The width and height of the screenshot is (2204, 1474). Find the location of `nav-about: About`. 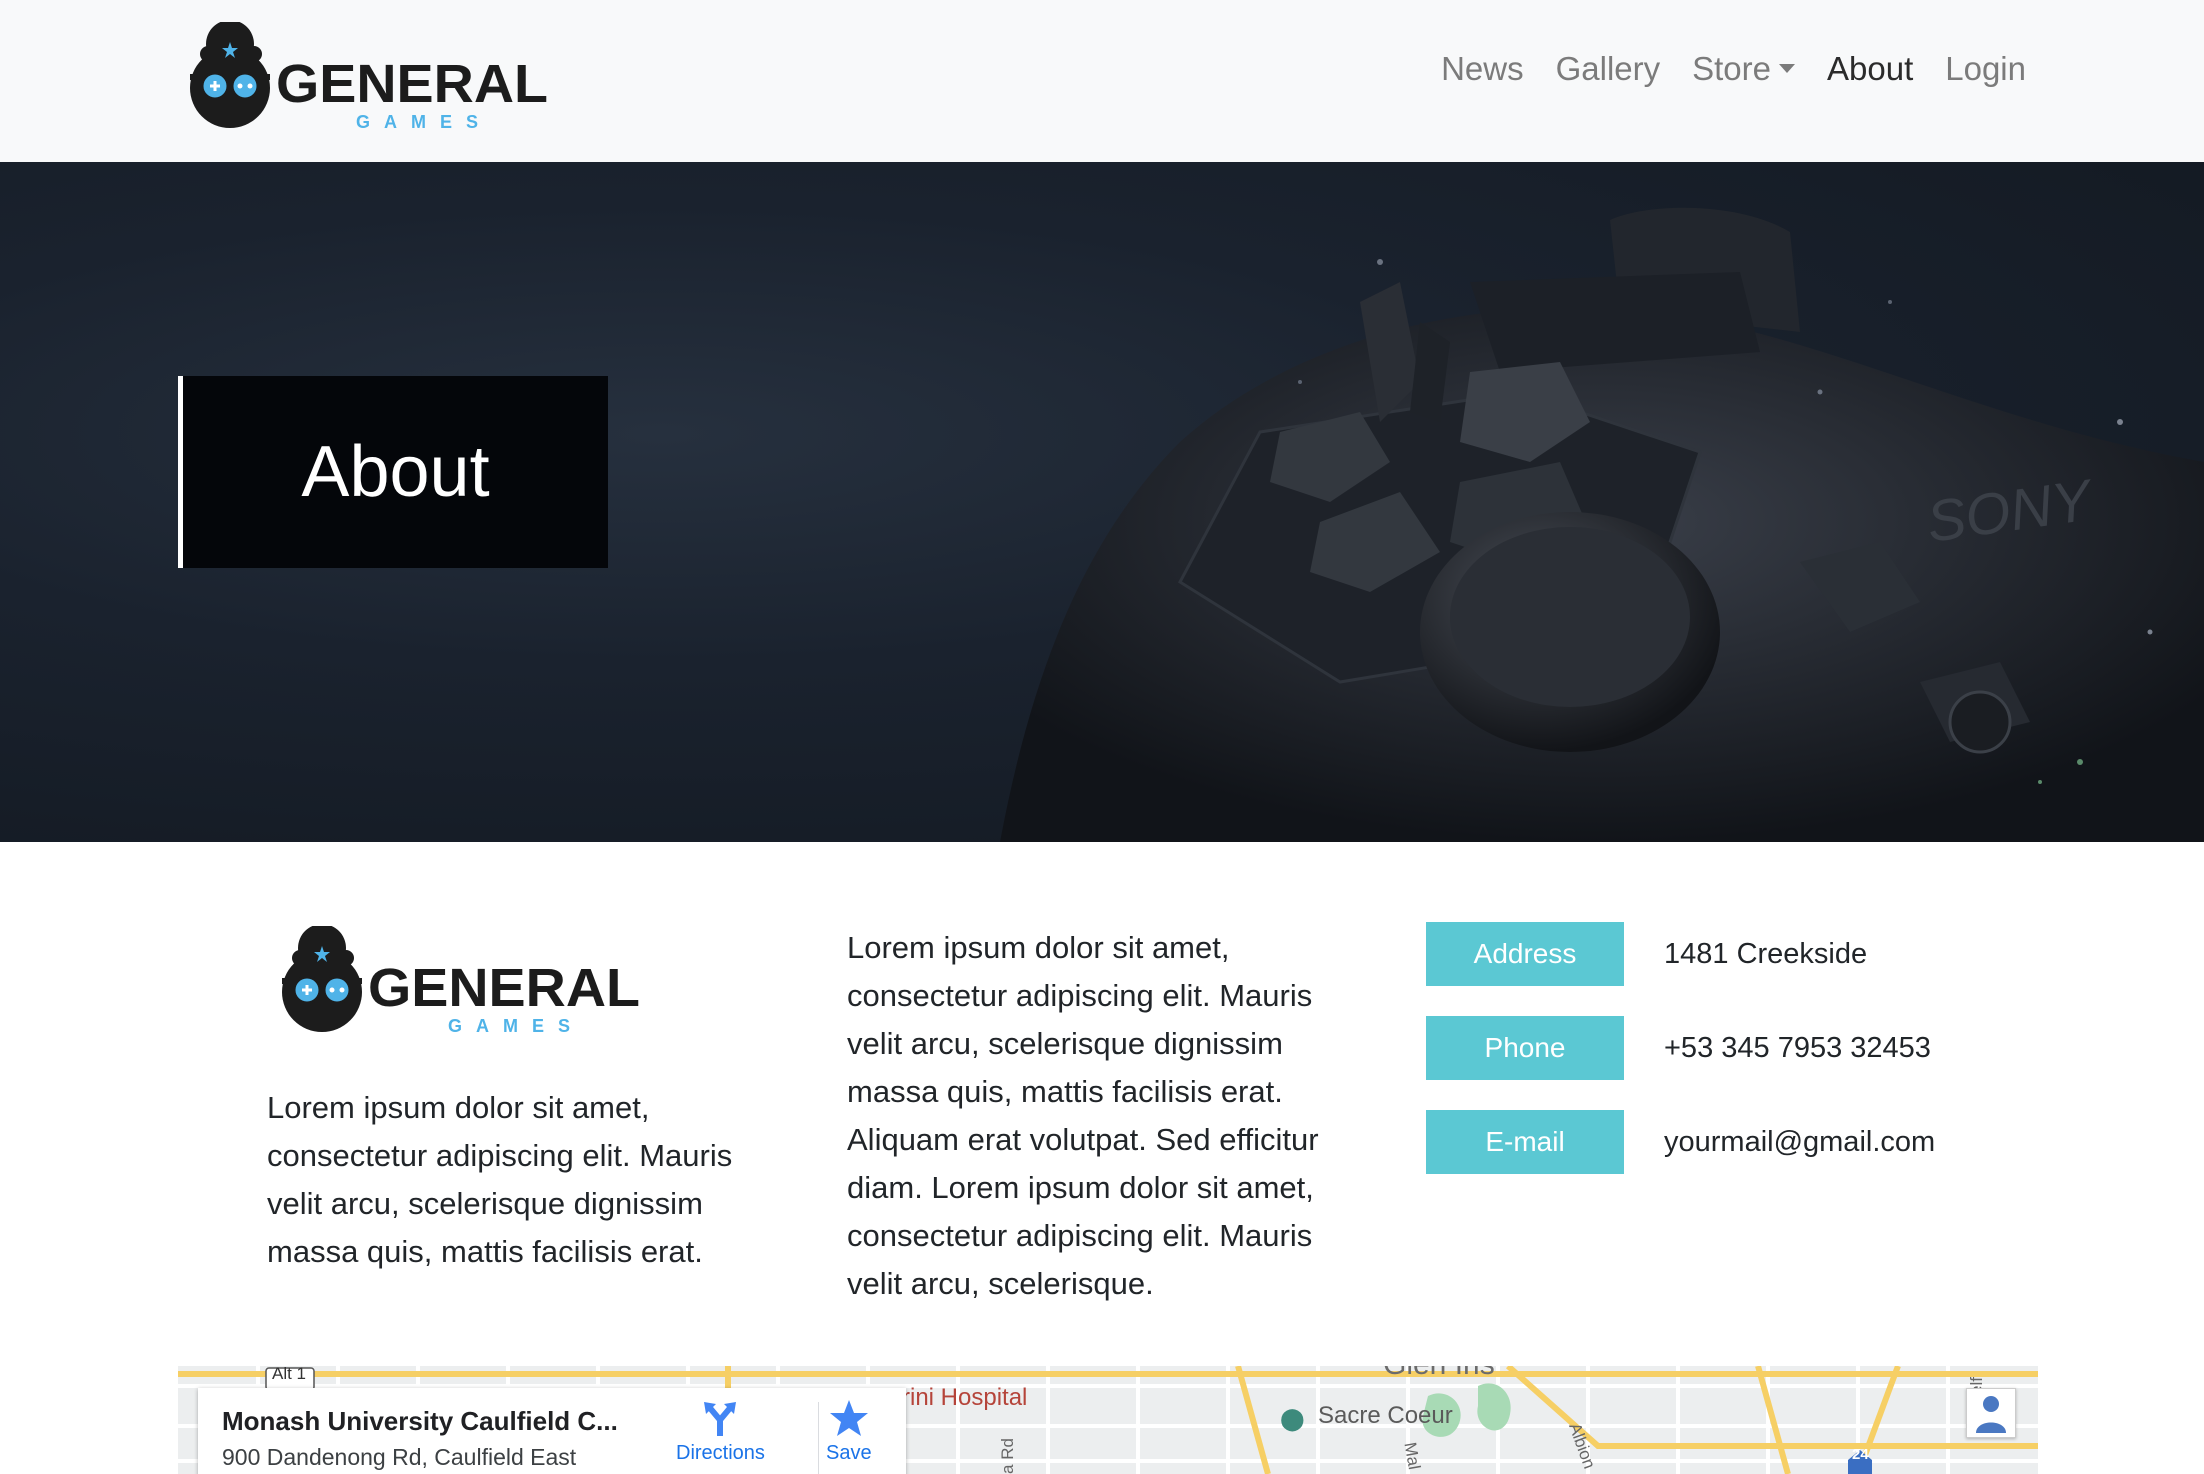

nav-about: About is located at coordinates (1870, 69).